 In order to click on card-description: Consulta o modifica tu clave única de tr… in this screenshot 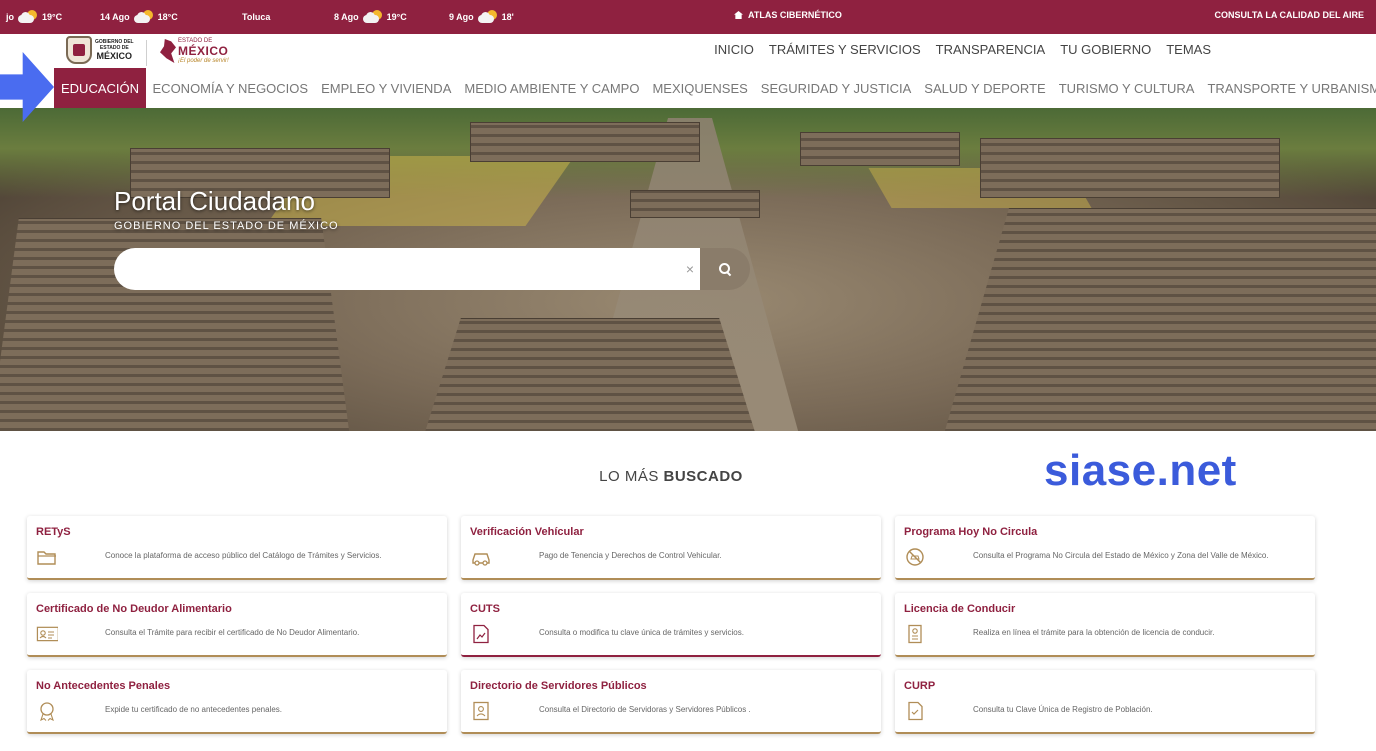, I will do `click(641, 632)`.